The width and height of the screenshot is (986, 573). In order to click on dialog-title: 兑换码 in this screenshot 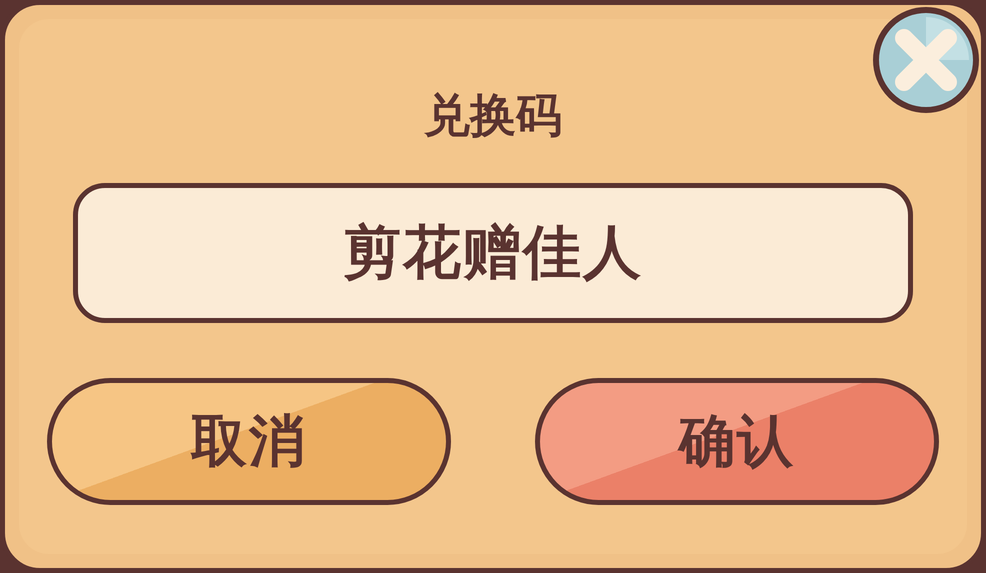, I will do `click(493, 115)`.